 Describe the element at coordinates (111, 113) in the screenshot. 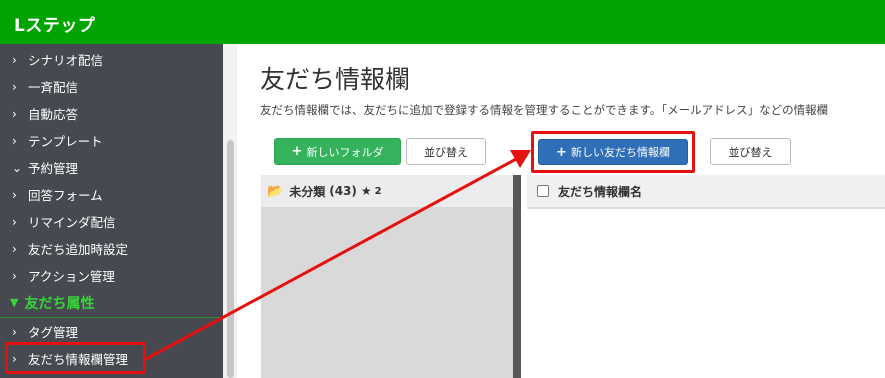

I see `sidebar-item-auto-reply: › 自動応答` at that location.